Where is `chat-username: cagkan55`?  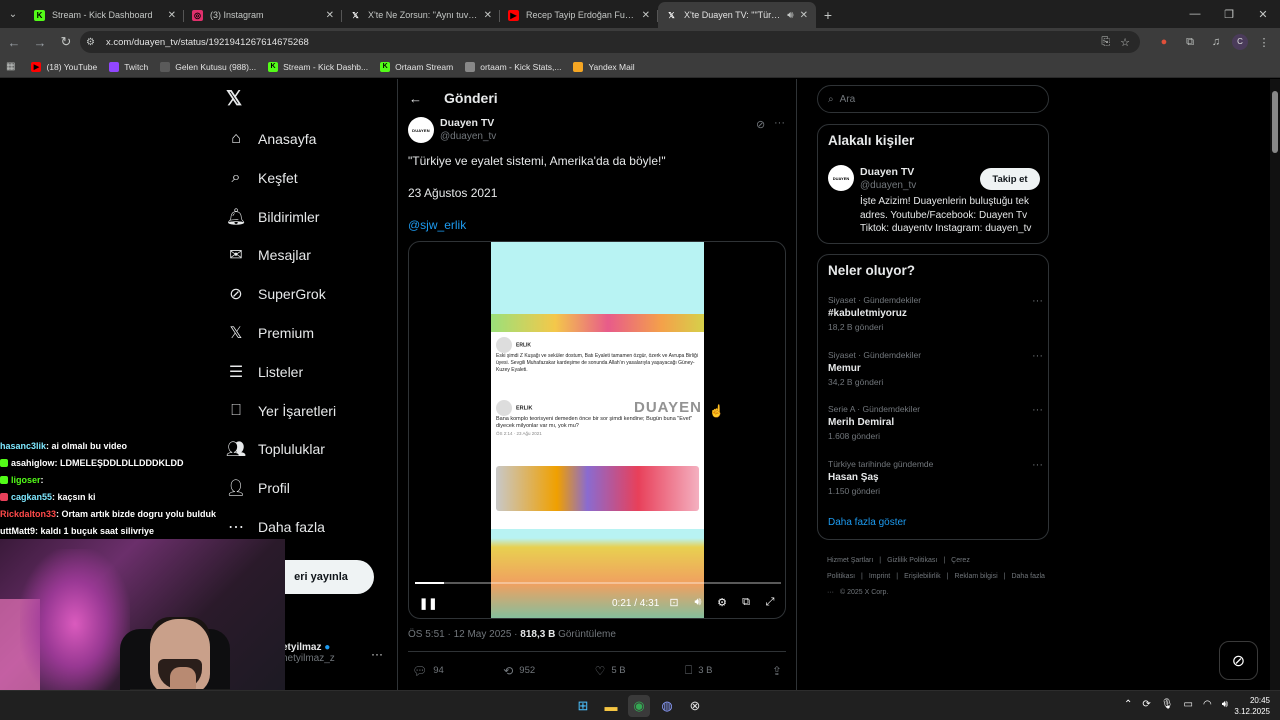
chat-username: cagkan55 is located at coordinates (31, 497).